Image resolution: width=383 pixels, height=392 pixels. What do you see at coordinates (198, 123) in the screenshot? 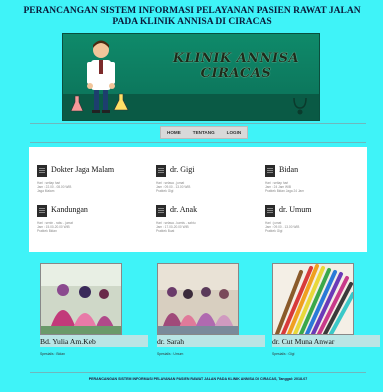
I see `divider-top` at bounding box center [198, 123].